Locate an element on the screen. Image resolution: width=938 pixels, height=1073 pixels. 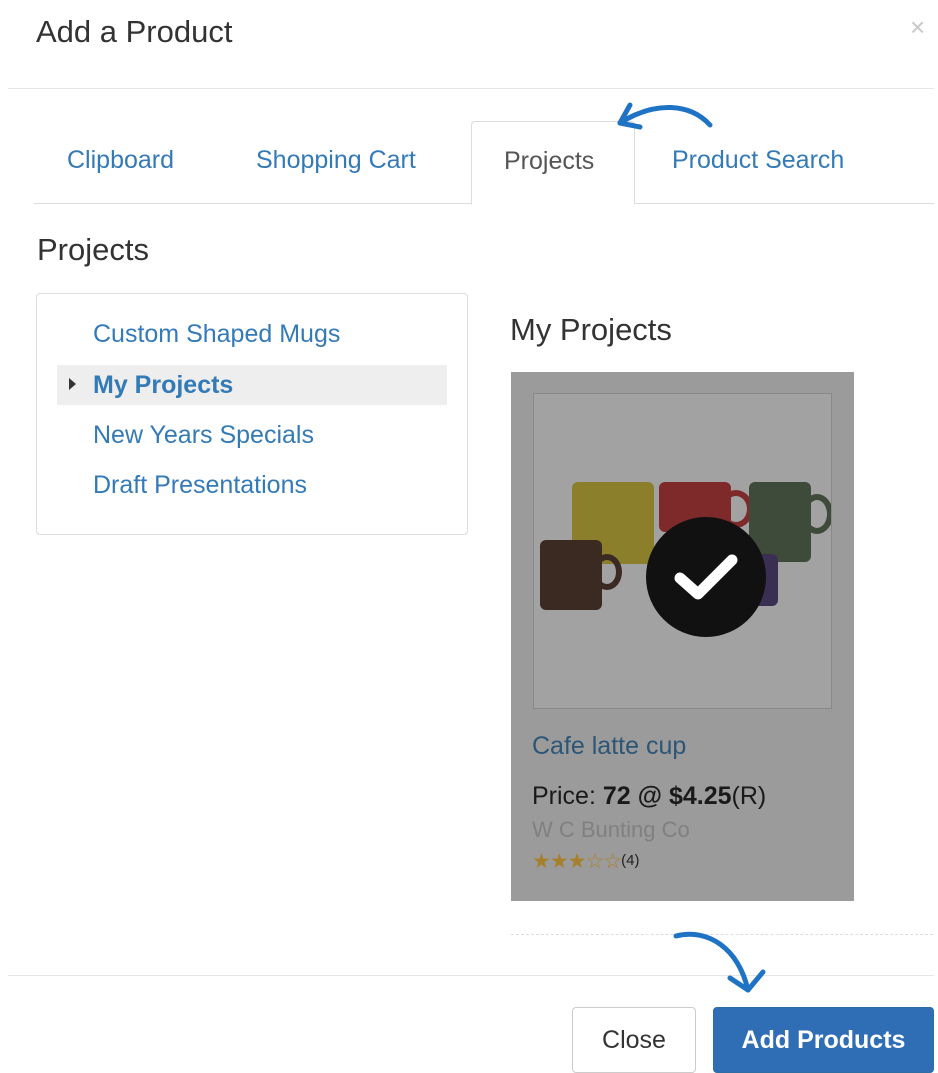
project-list-item-active: My Projects is located at coordinates (252, 385).